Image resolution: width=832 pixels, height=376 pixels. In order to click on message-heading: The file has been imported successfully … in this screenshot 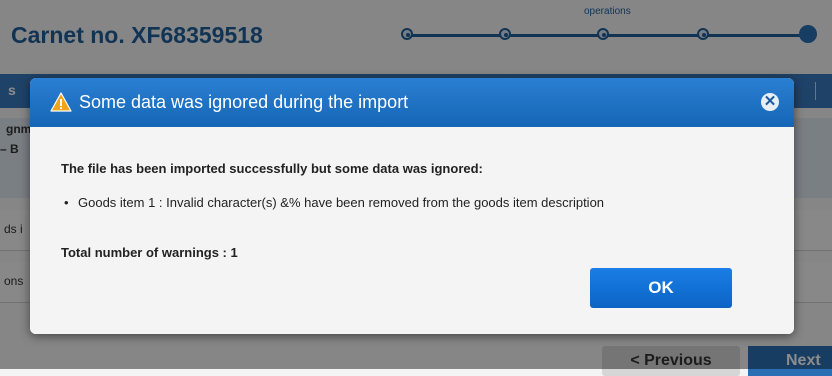, I will do `click(272, 168)`.